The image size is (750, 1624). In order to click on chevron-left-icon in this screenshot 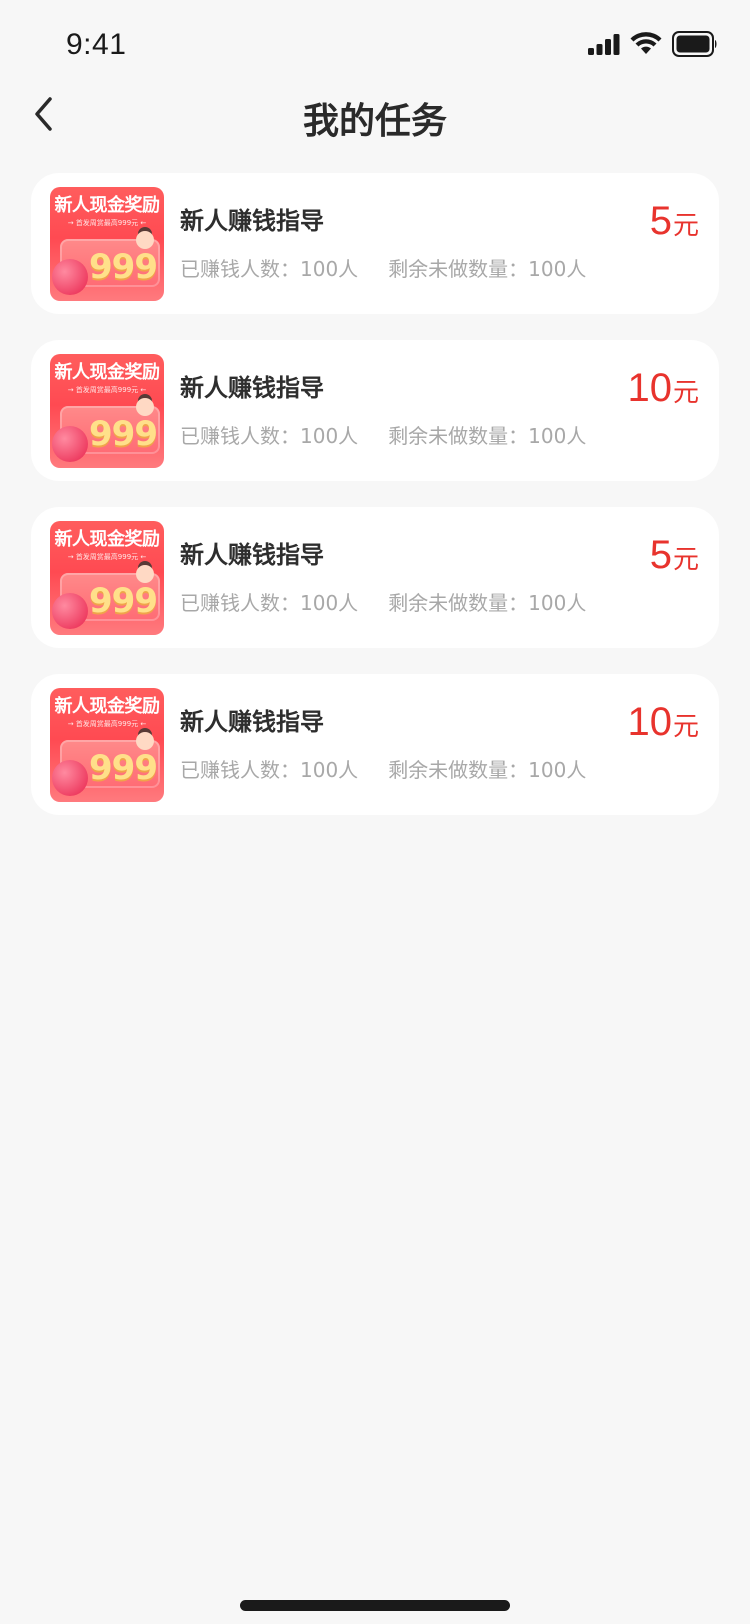, I will do `click(44, 116)`.